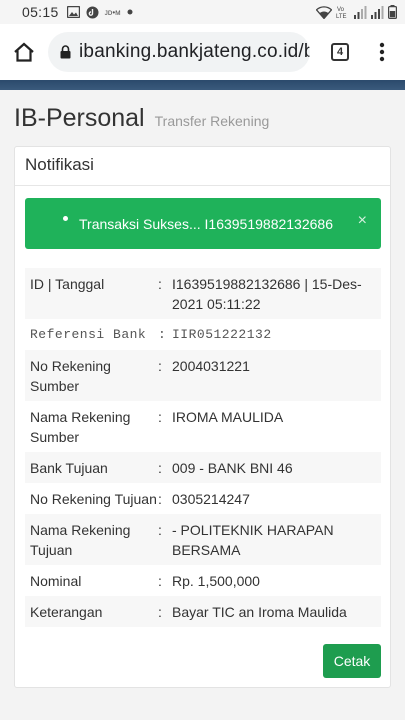 This screenshot has width=405, height=720. I want to click on row-label: Bank Tujuan, so click(69, 468).